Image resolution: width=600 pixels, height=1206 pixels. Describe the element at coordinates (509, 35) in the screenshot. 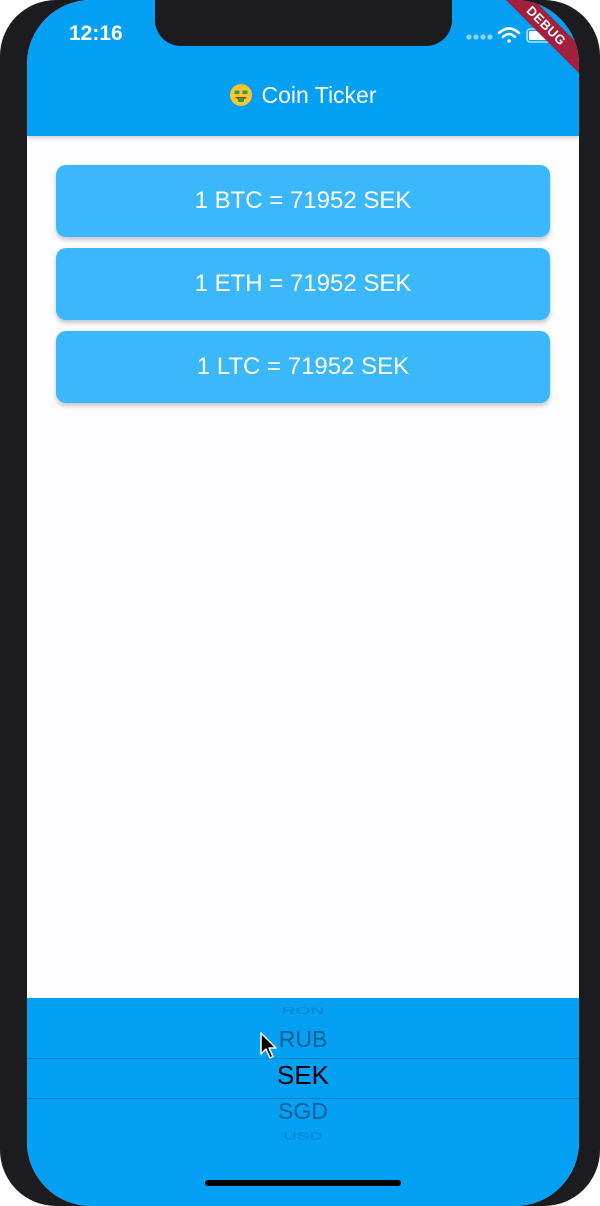

I see `wifi-icon` at that location.